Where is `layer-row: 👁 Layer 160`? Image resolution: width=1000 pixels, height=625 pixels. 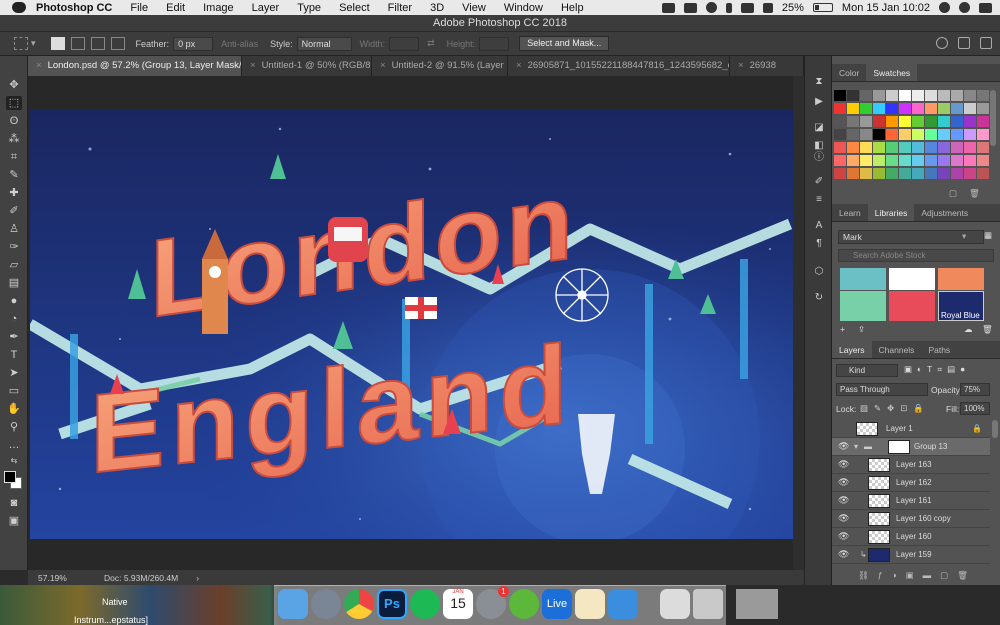 layer-row: 👁 Layer 160 is located at coordinates (911, 537).